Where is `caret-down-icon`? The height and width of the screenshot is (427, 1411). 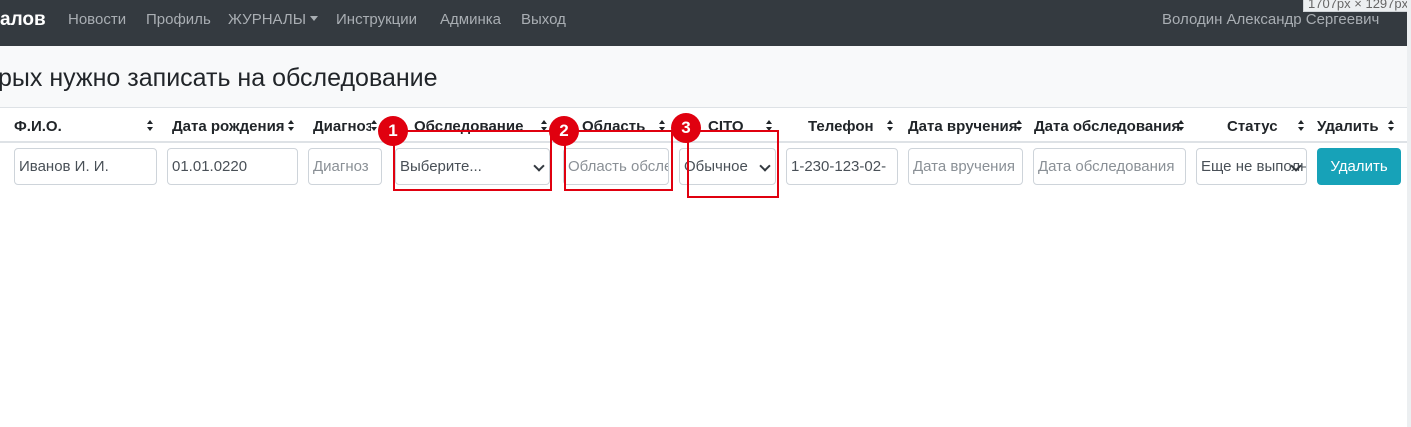
caret-down-icon is located at coordinates (314, 18).